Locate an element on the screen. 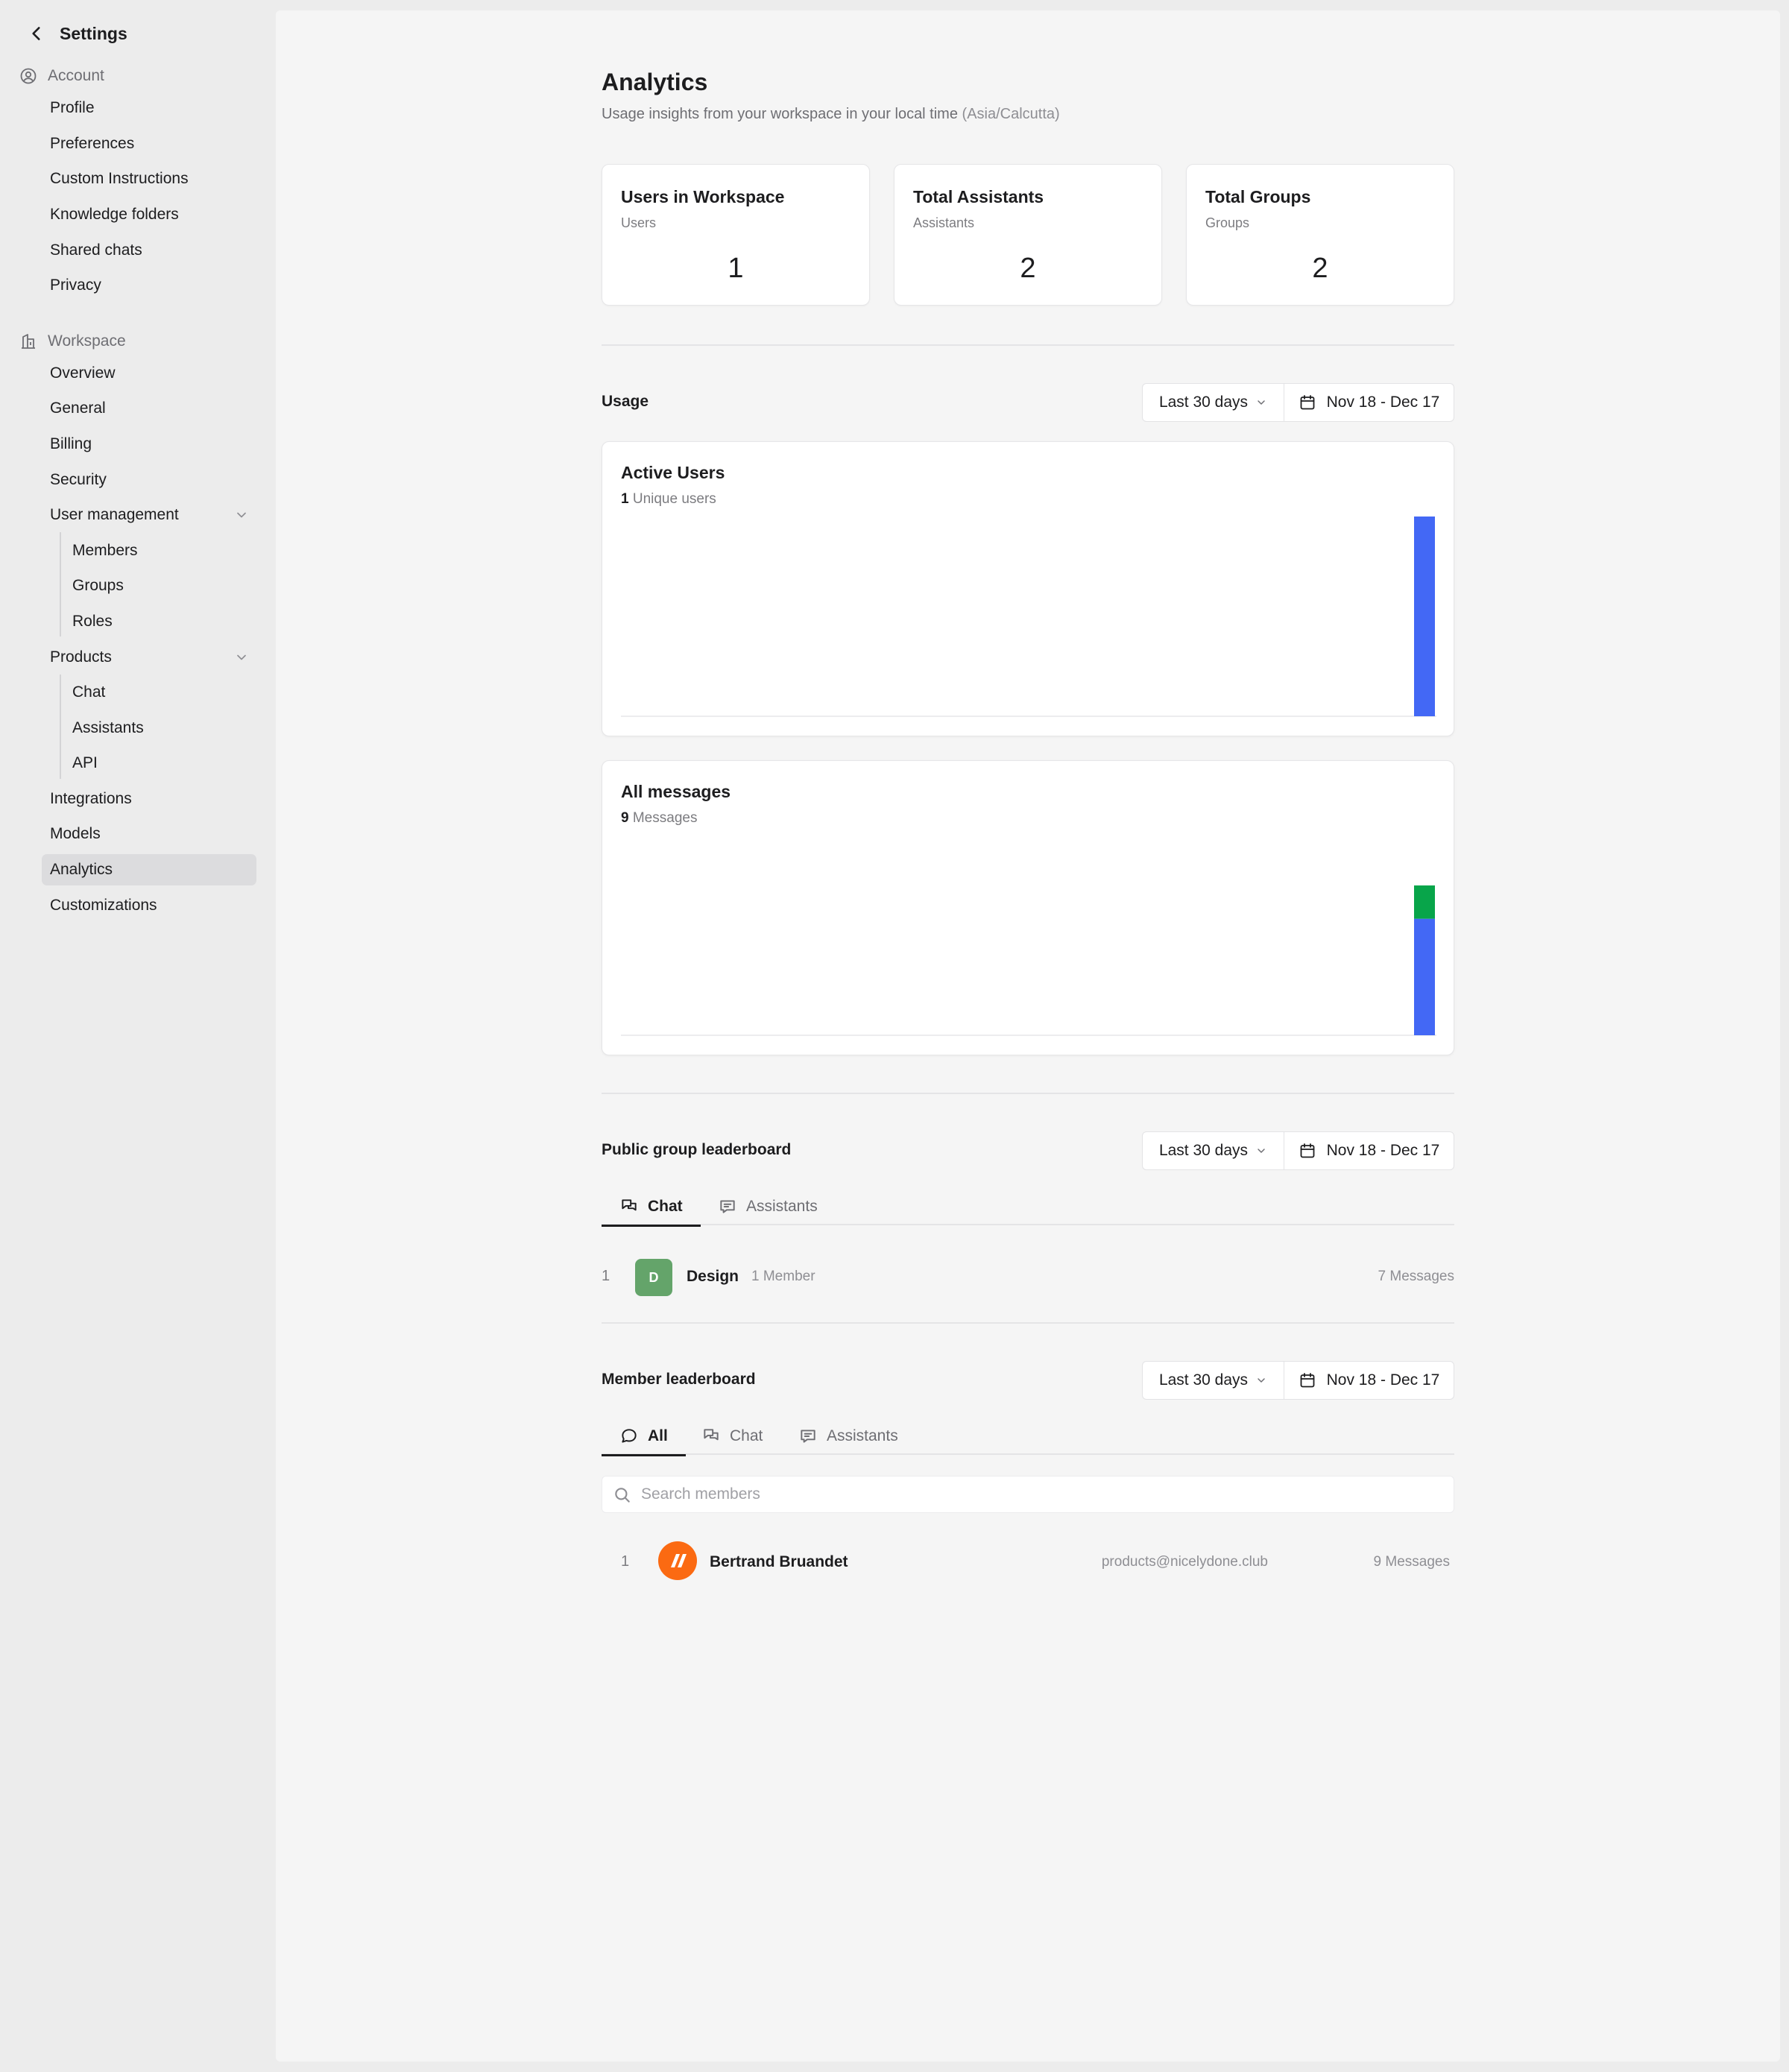  sidebar-item-analytics: Analytics is located at coordinates (149, 869).